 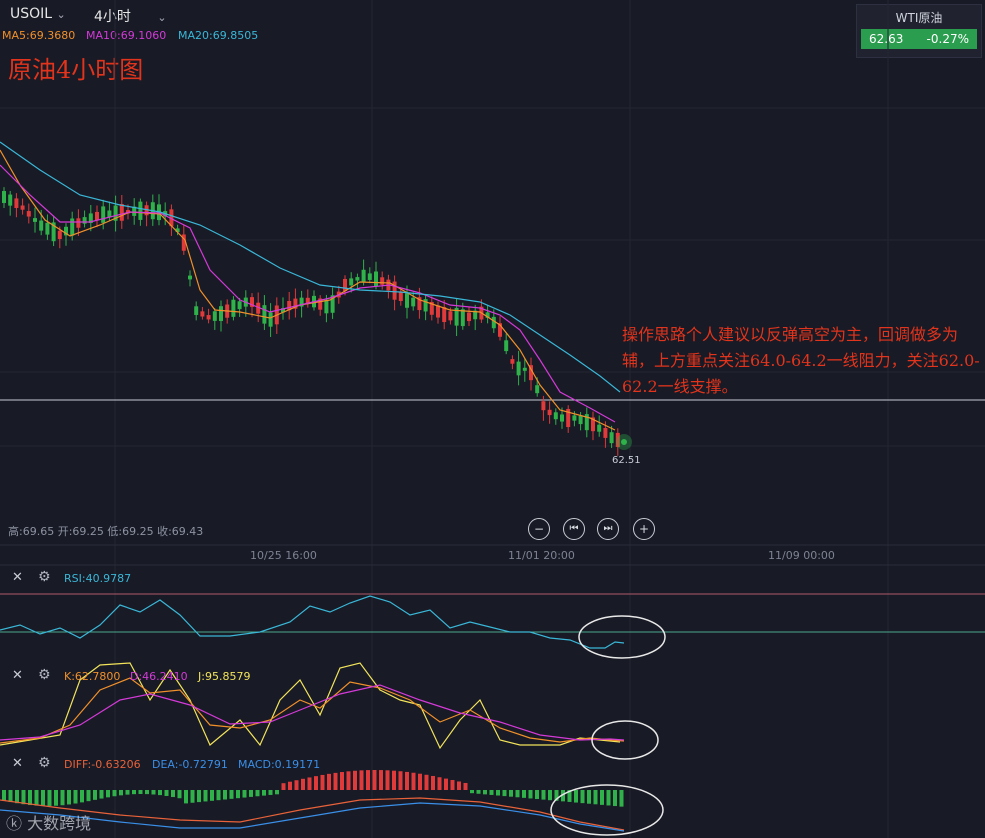 What do you see at coordinates (224, 676) in the screenshot?
I see `kdj-j-value: J:95.8579` at bounding box center [224, 676].